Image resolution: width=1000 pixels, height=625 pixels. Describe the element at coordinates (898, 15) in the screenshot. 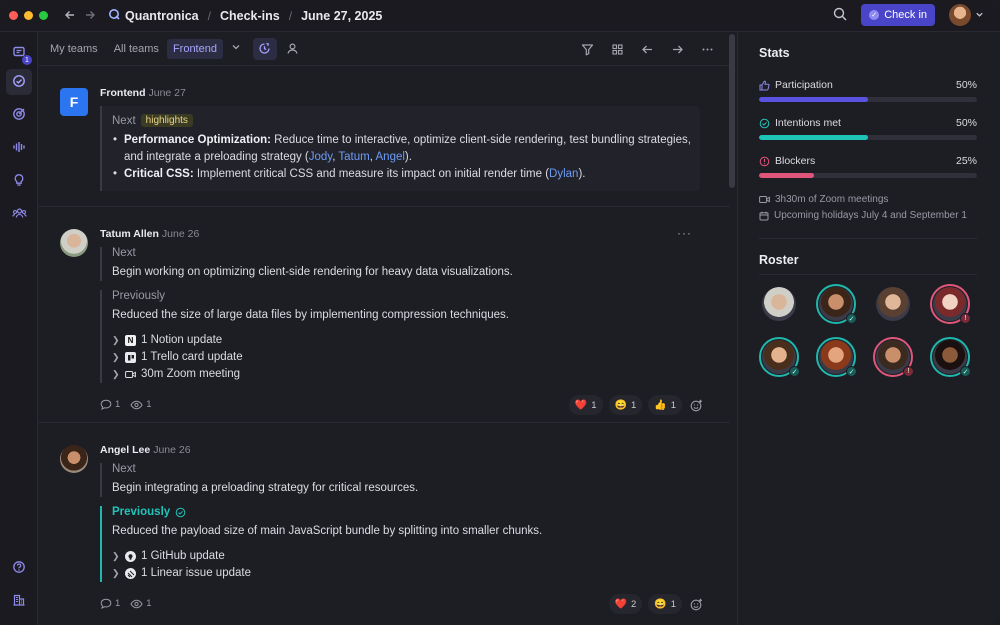

I see `check-in-button: ✓ Check in` at that location.